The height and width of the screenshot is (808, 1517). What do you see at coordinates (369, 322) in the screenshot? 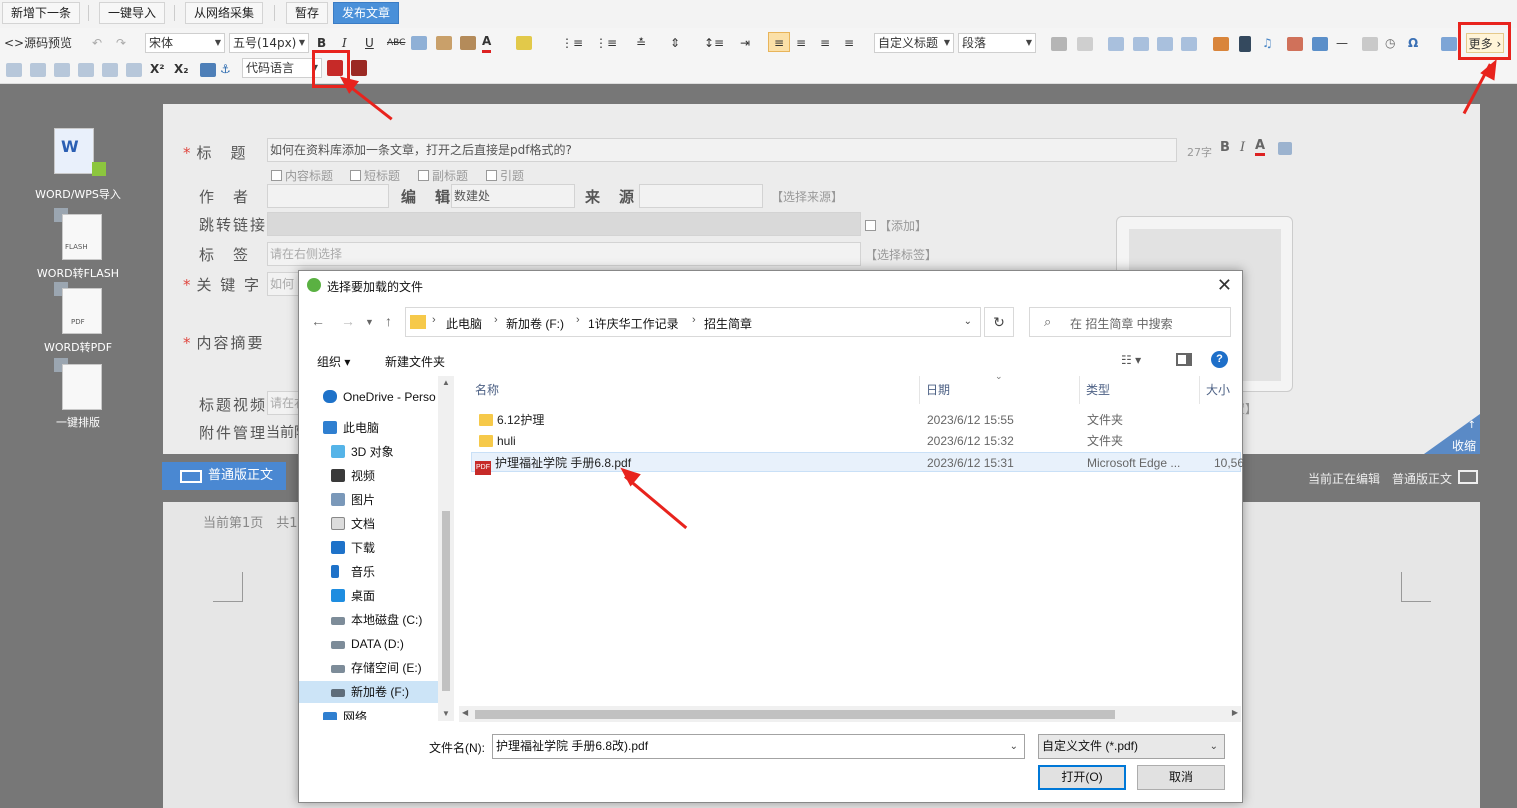
I see `recent-locations-icon: ▼` at bounding box center [369, 322].